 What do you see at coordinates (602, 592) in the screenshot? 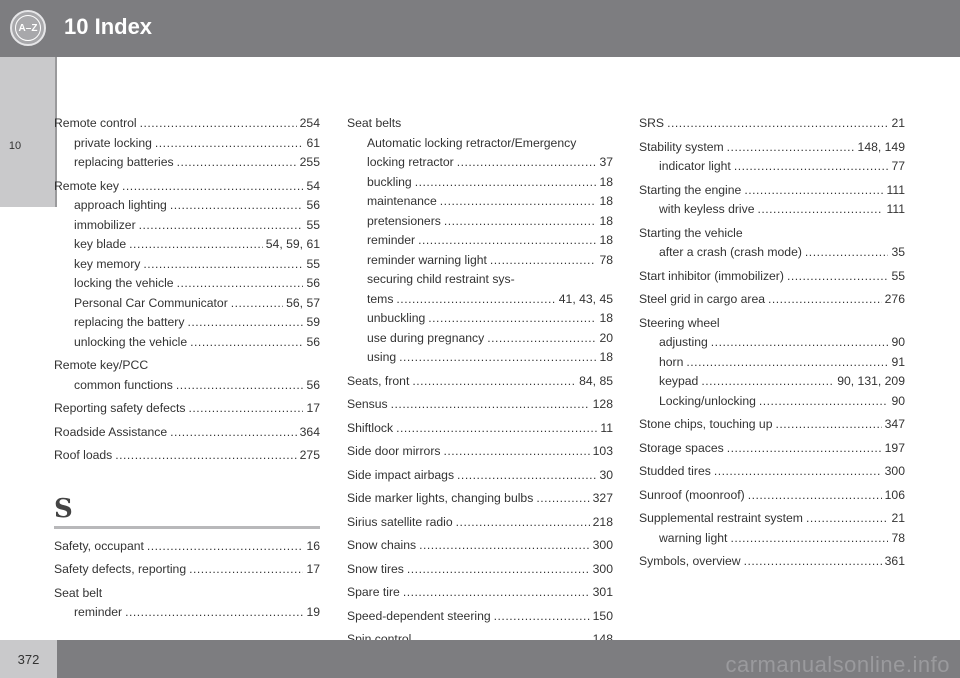
I see `page-reference: 301` at bounding box center [602, 592].